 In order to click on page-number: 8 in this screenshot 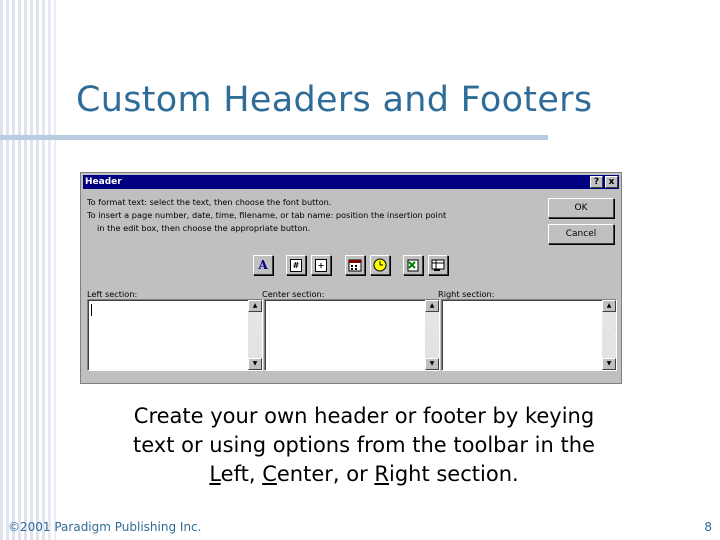, I will do `click(708, 527)`.